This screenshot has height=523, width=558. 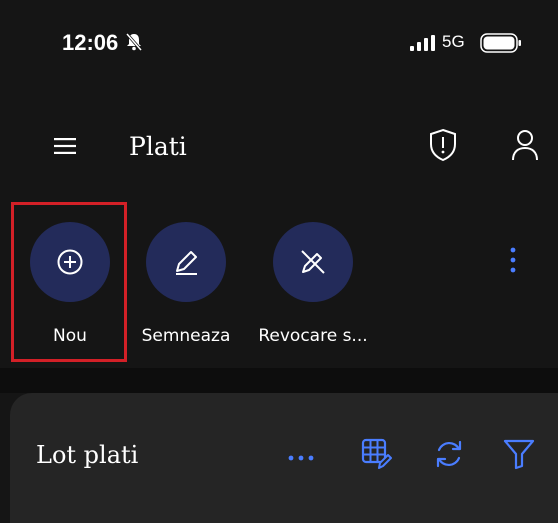 What do you see at coordinates (279, 145) in the screenshot?
I see `top-app-bar: Plati` at bounding box center [279, 145].